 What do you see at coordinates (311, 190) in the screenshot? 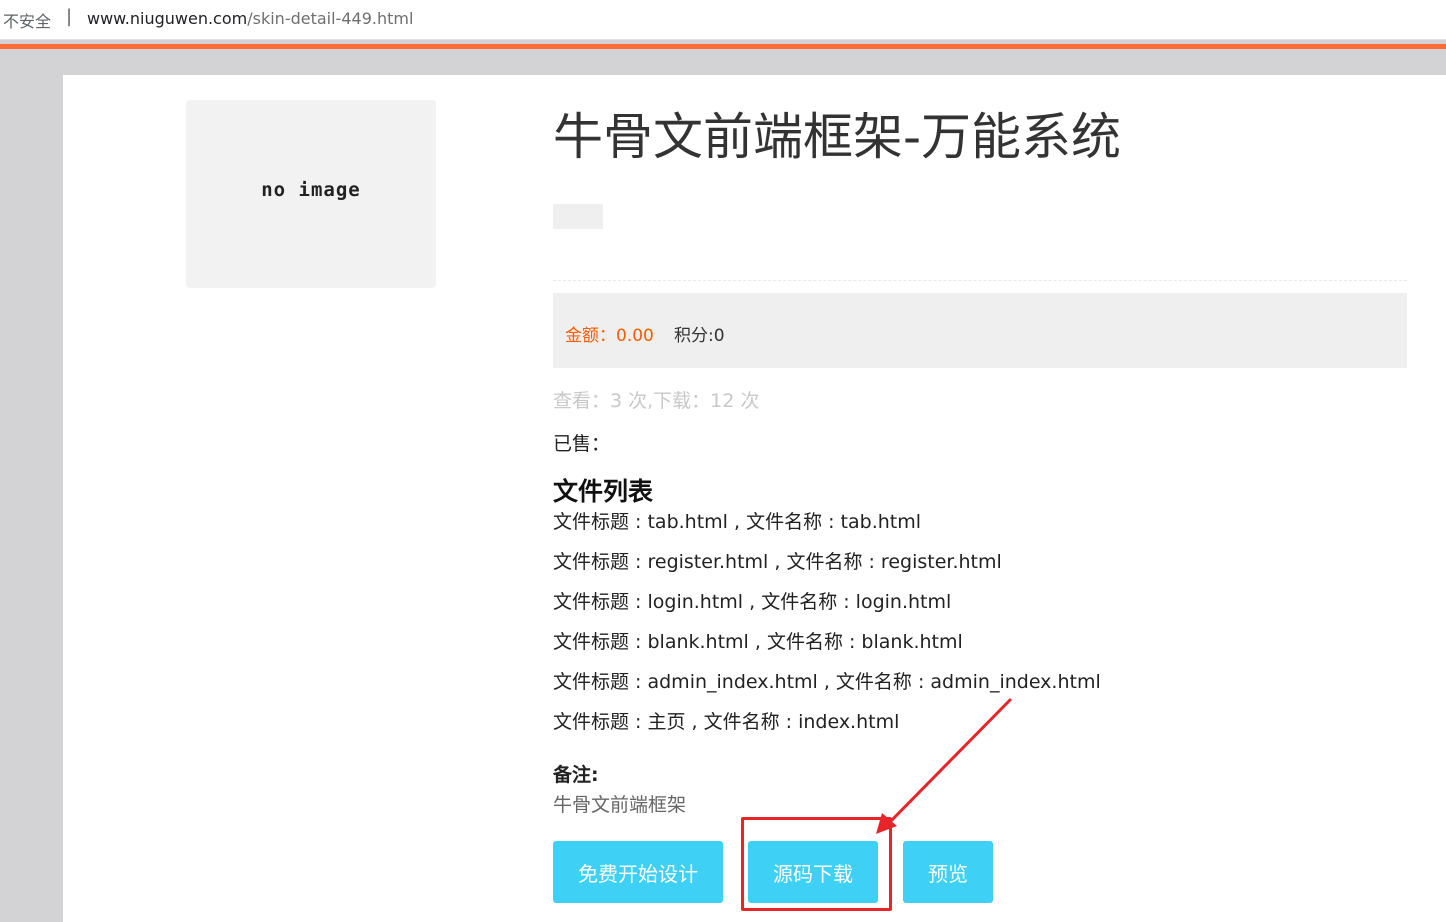
I see `no-image-text: no image` at bounding box center [311, 190].